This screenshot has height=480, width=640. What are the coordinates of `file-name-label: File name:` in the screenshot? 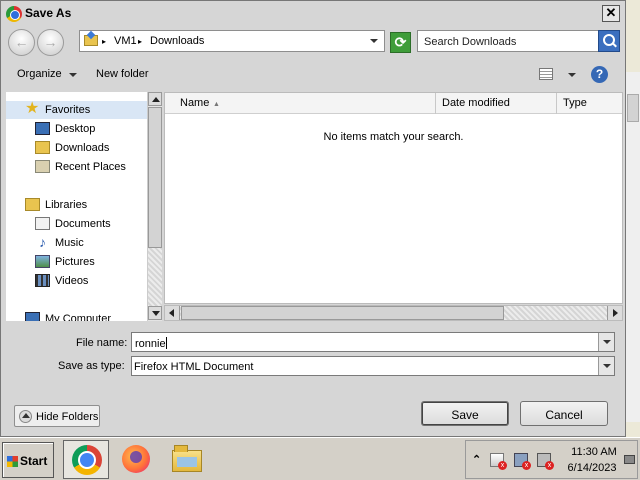 It's located at (102, 343).